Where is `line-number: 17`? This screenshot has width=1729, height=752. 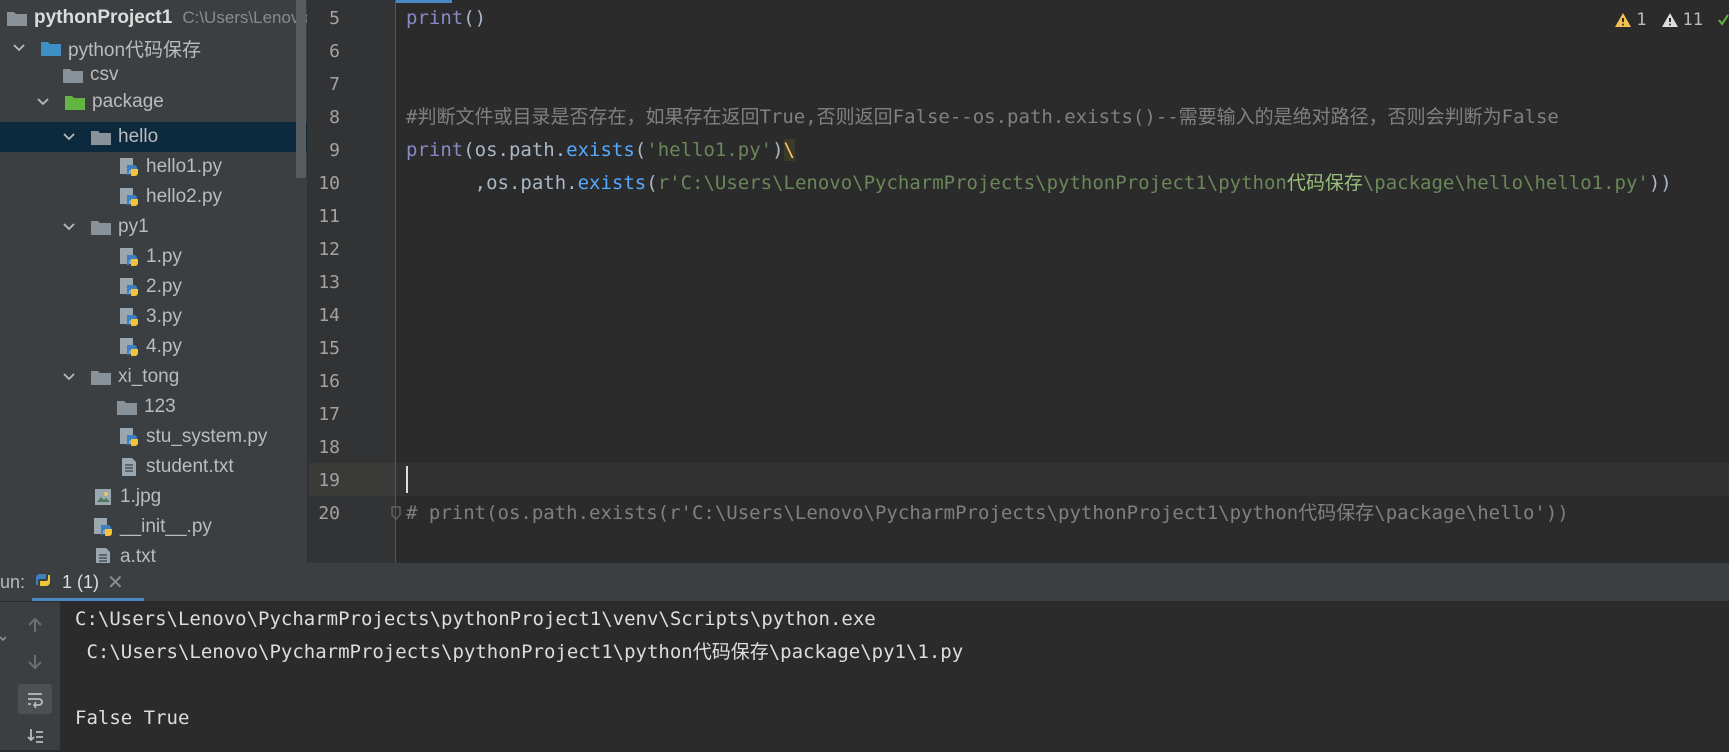 line-number: 17 is located at coordinates (329, 414).